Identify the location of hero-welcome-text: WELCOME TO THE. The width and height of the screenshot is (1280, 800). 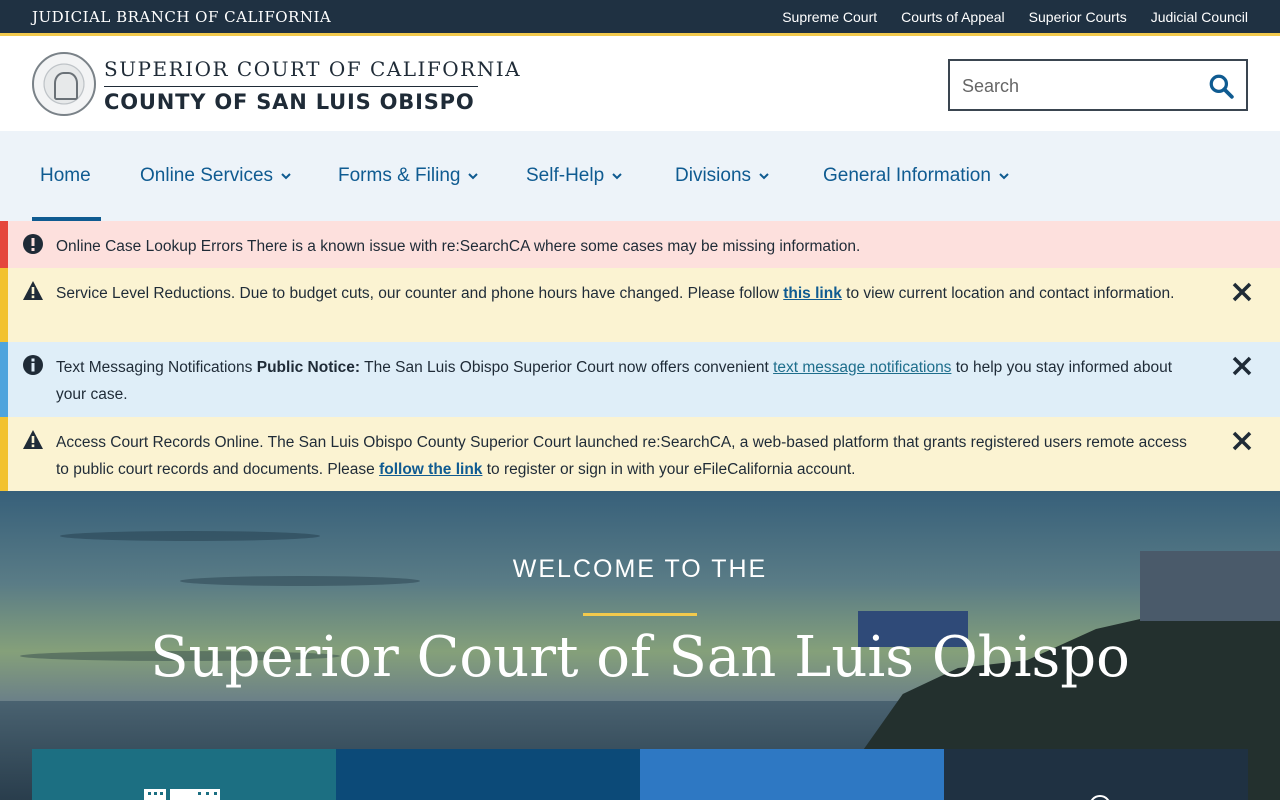
(640, 569).